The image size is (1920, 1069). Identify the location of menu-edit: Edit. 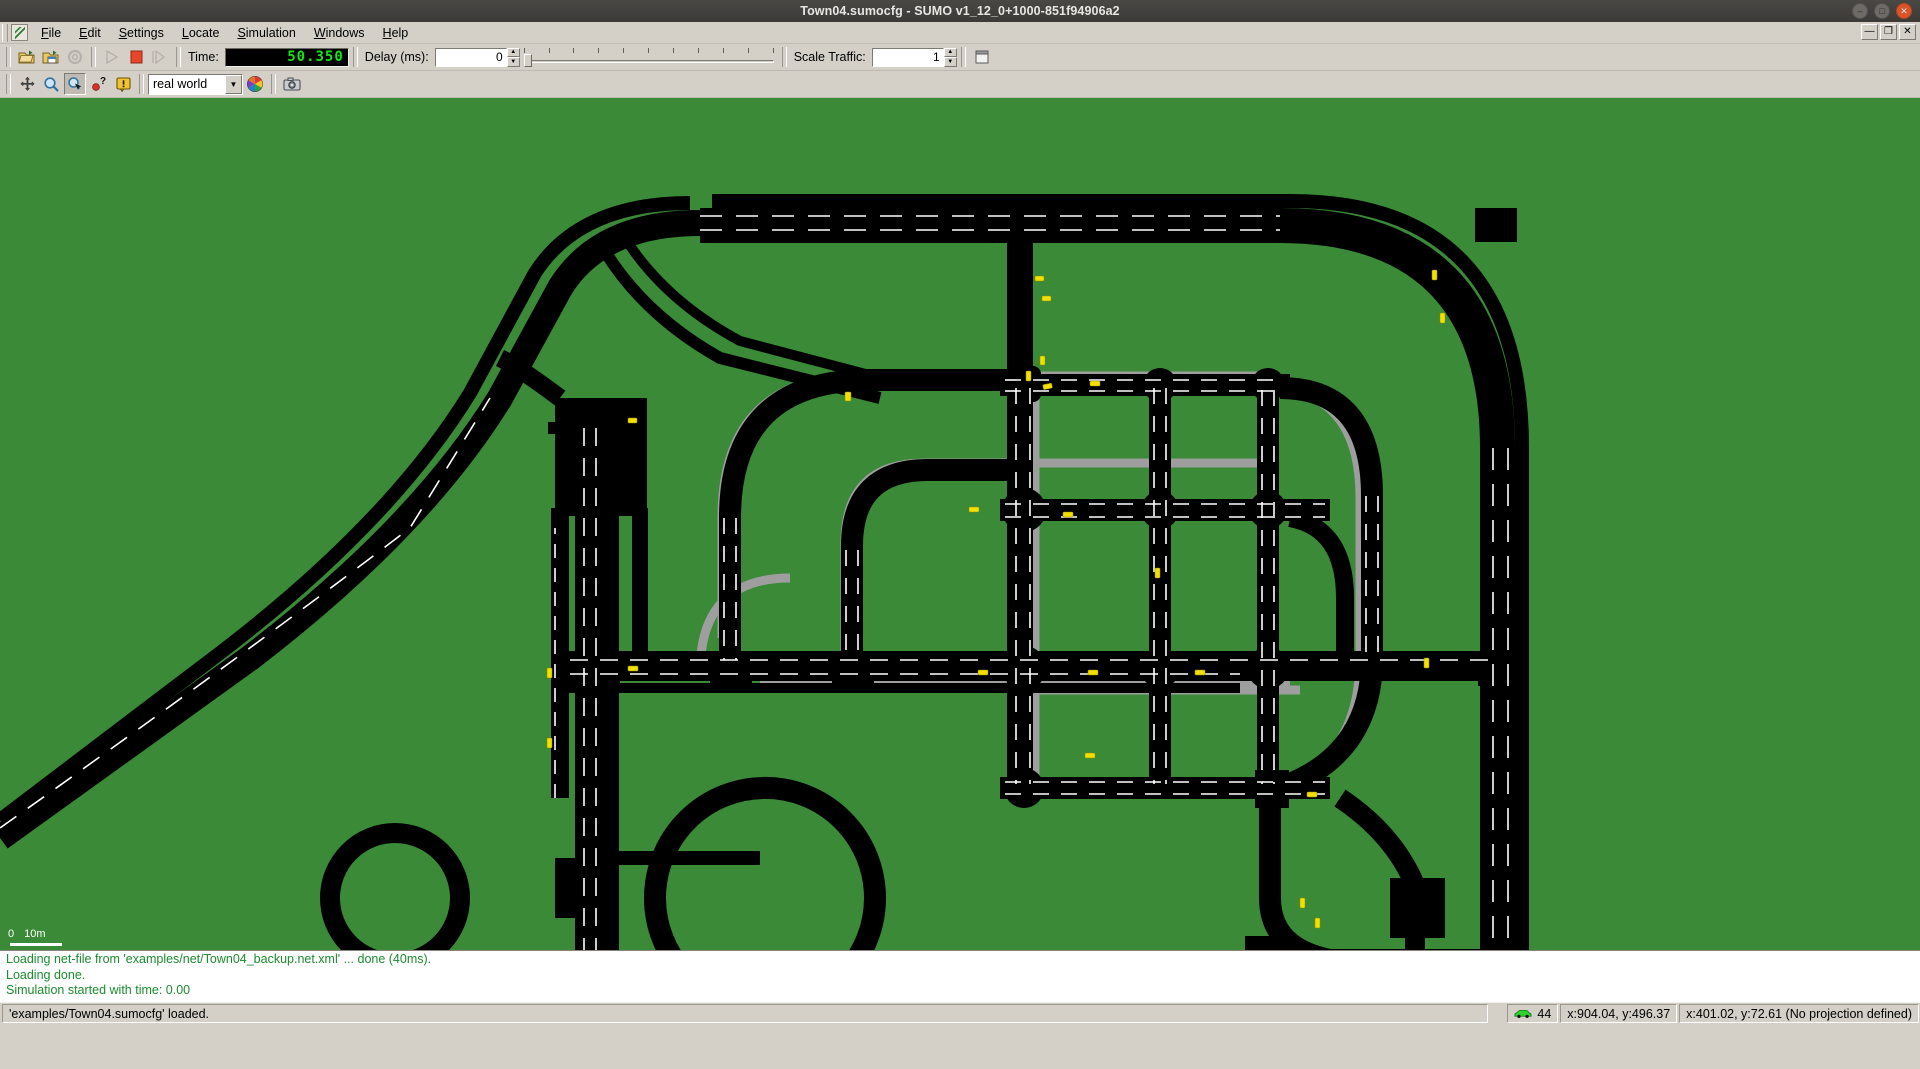
(90, 33).